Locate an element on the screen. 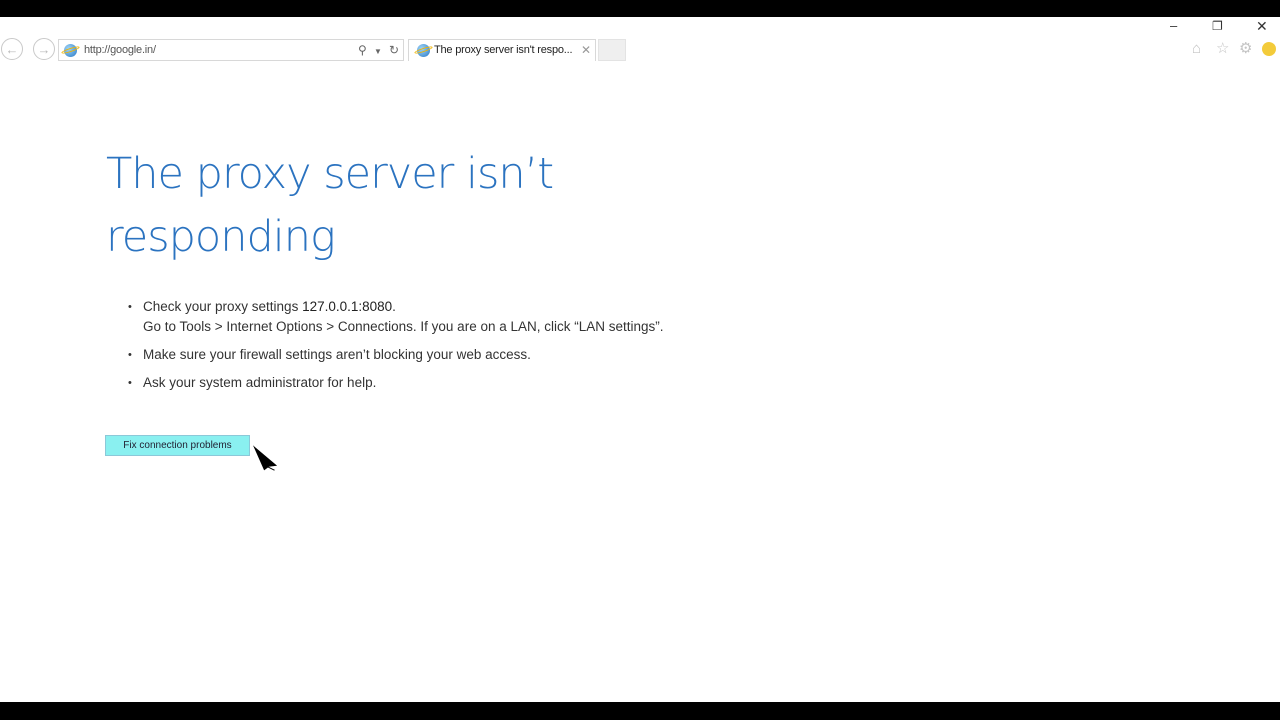  close-window-button: ✕ is located at coordinates (1262, 26).